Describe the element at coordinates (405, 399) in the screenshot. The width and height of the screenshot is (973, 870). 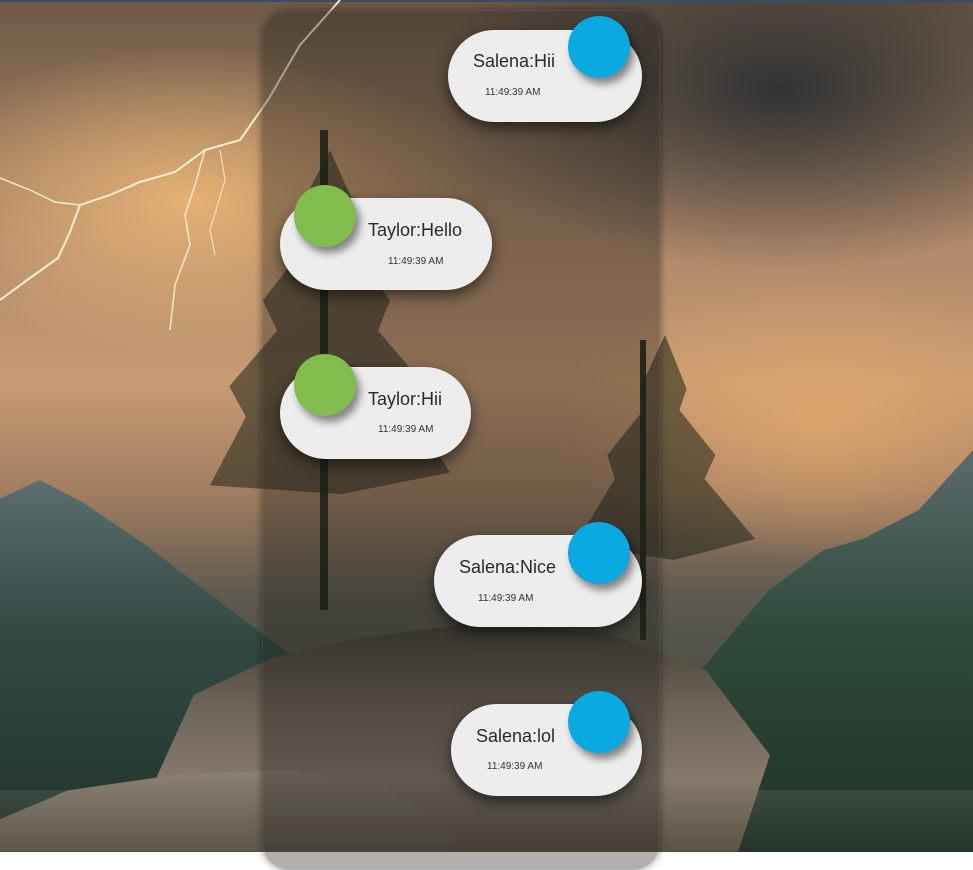
I see `message-text: Taylor:Hii` at that location.